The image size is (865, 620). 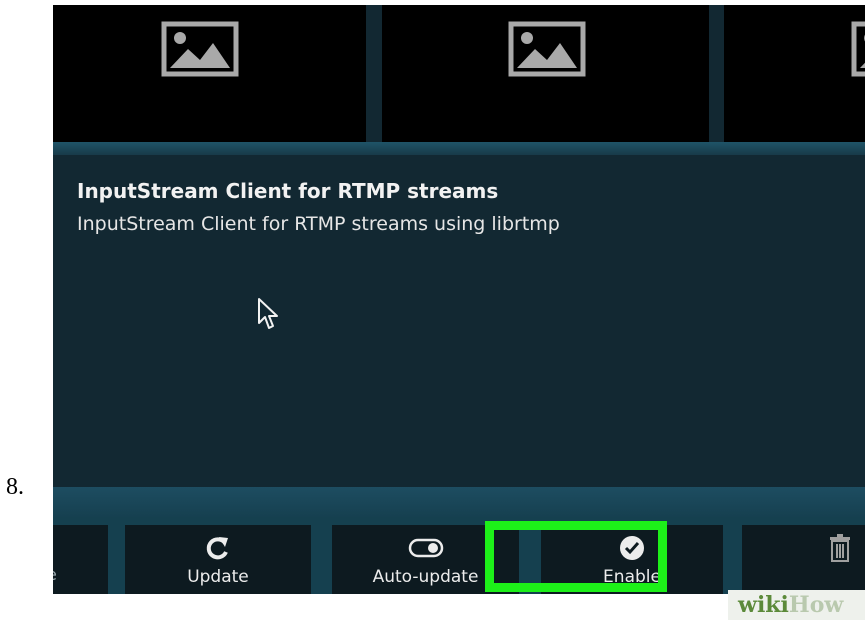 What do you see at coordinates (268, 313) in the screenshot?
I see `mouse-cursor-icon` at bounding box center [268, 313].